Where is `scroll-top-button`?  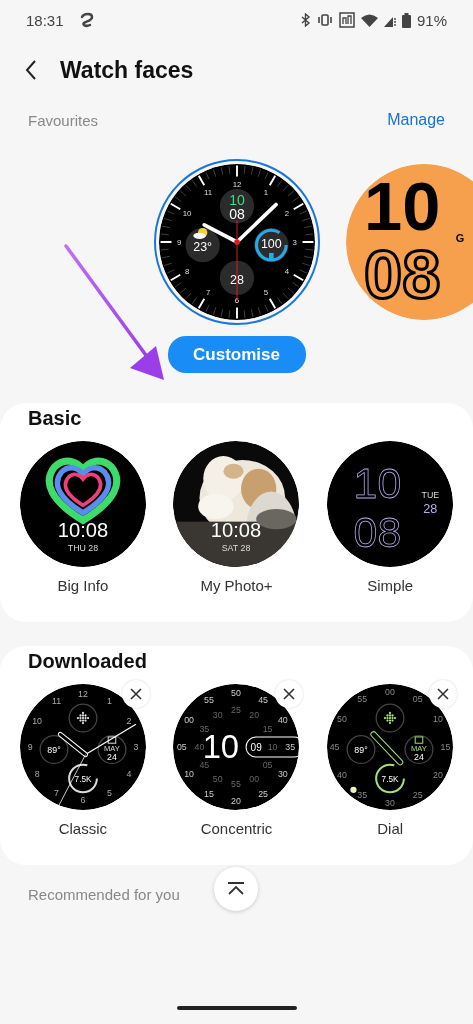 scroll-top-button is located at coordinates (236, 889).